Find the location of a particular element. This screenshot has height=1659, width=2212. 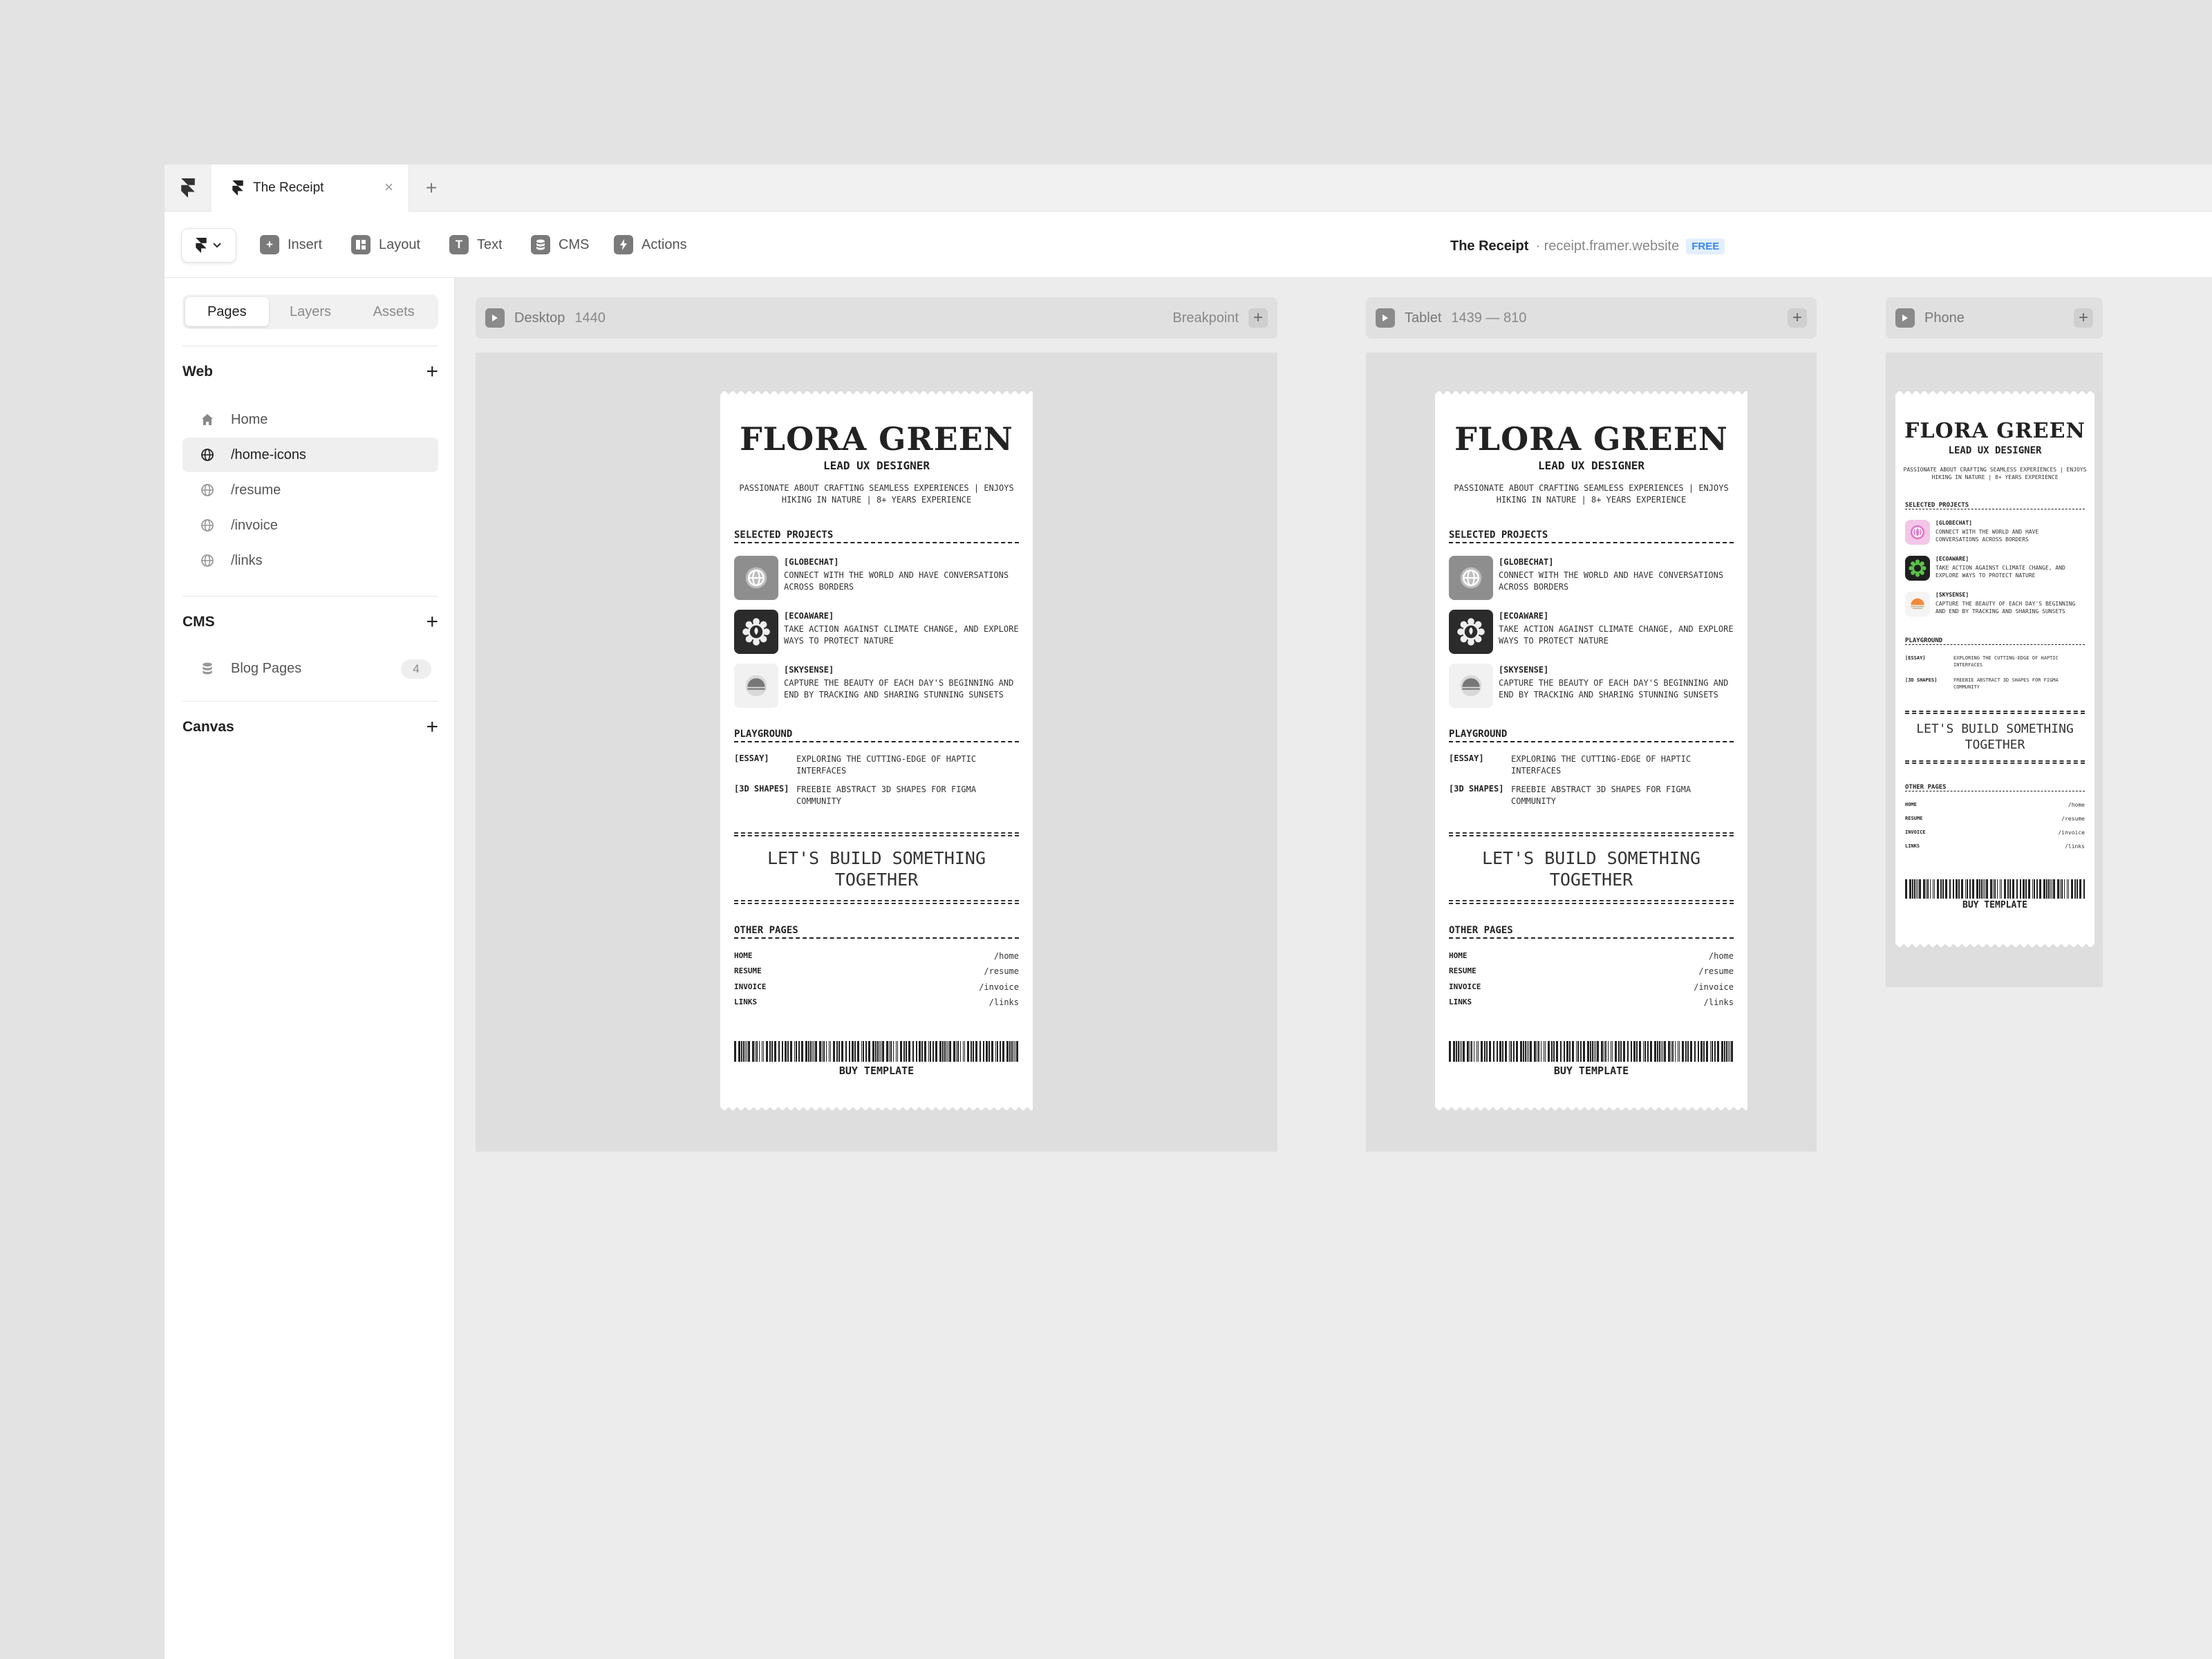

tab-the-receipt: The Receipt × is located at coordinates (310, 188).